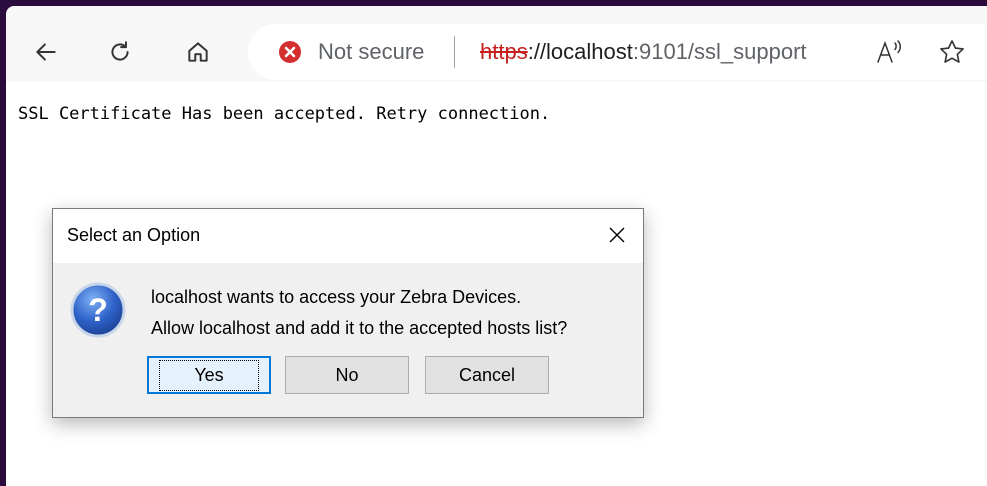 Image resolution: width=987 pixels, height=486 pixels. I want to click on back-button, so click(46, 52).